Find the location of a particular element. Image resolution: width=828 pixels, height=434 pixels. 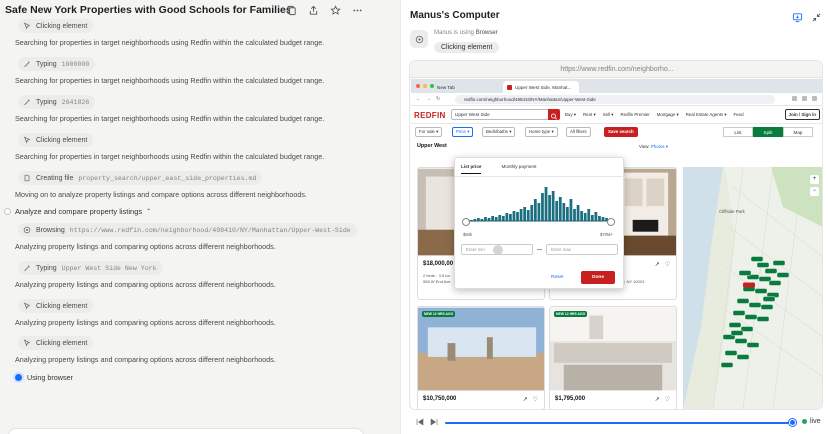

location-search-input: Upper West Side is located at coordinates (500, 114).